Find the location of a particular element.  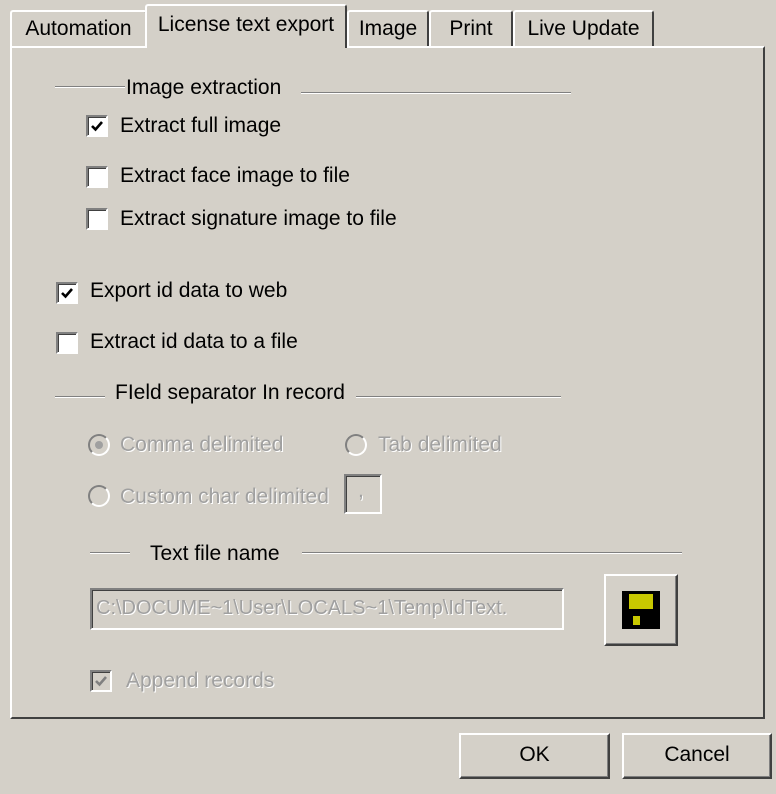

text-file-path-value: C:\DOCUME~1\User\LOCALS~1\Temp\IdText. is located at coordinates (302, 608).